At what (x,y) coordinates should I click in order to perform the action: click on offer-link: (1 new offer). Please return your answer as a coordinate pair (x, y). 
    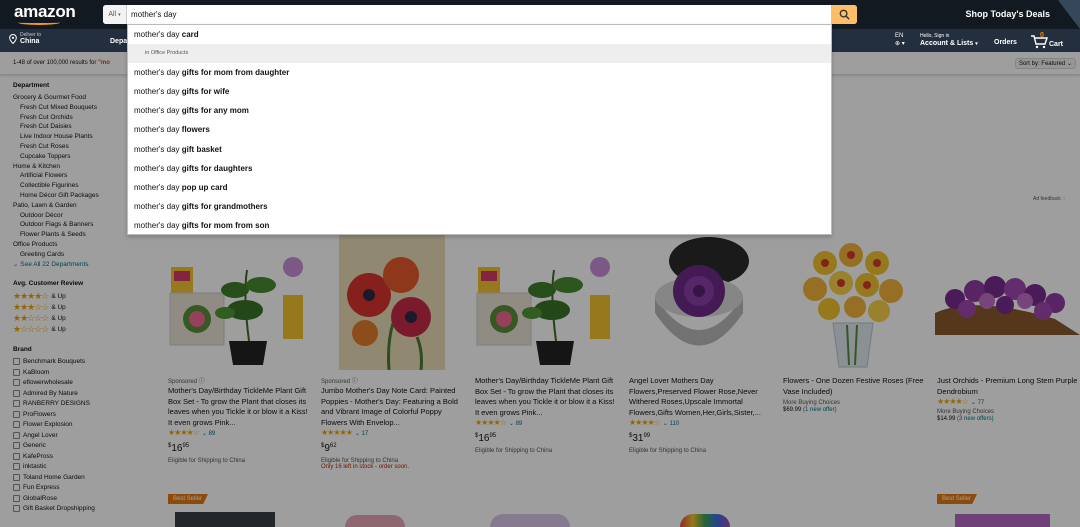
    Looking at the image, I should click on (820, 410).